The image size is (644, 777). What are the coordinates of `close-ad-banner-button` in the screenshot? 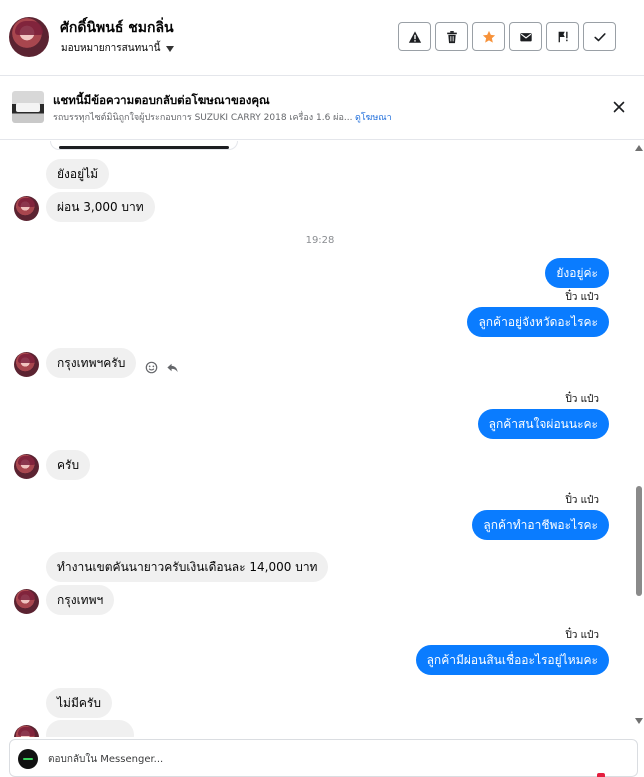 It's located at (619, 107).